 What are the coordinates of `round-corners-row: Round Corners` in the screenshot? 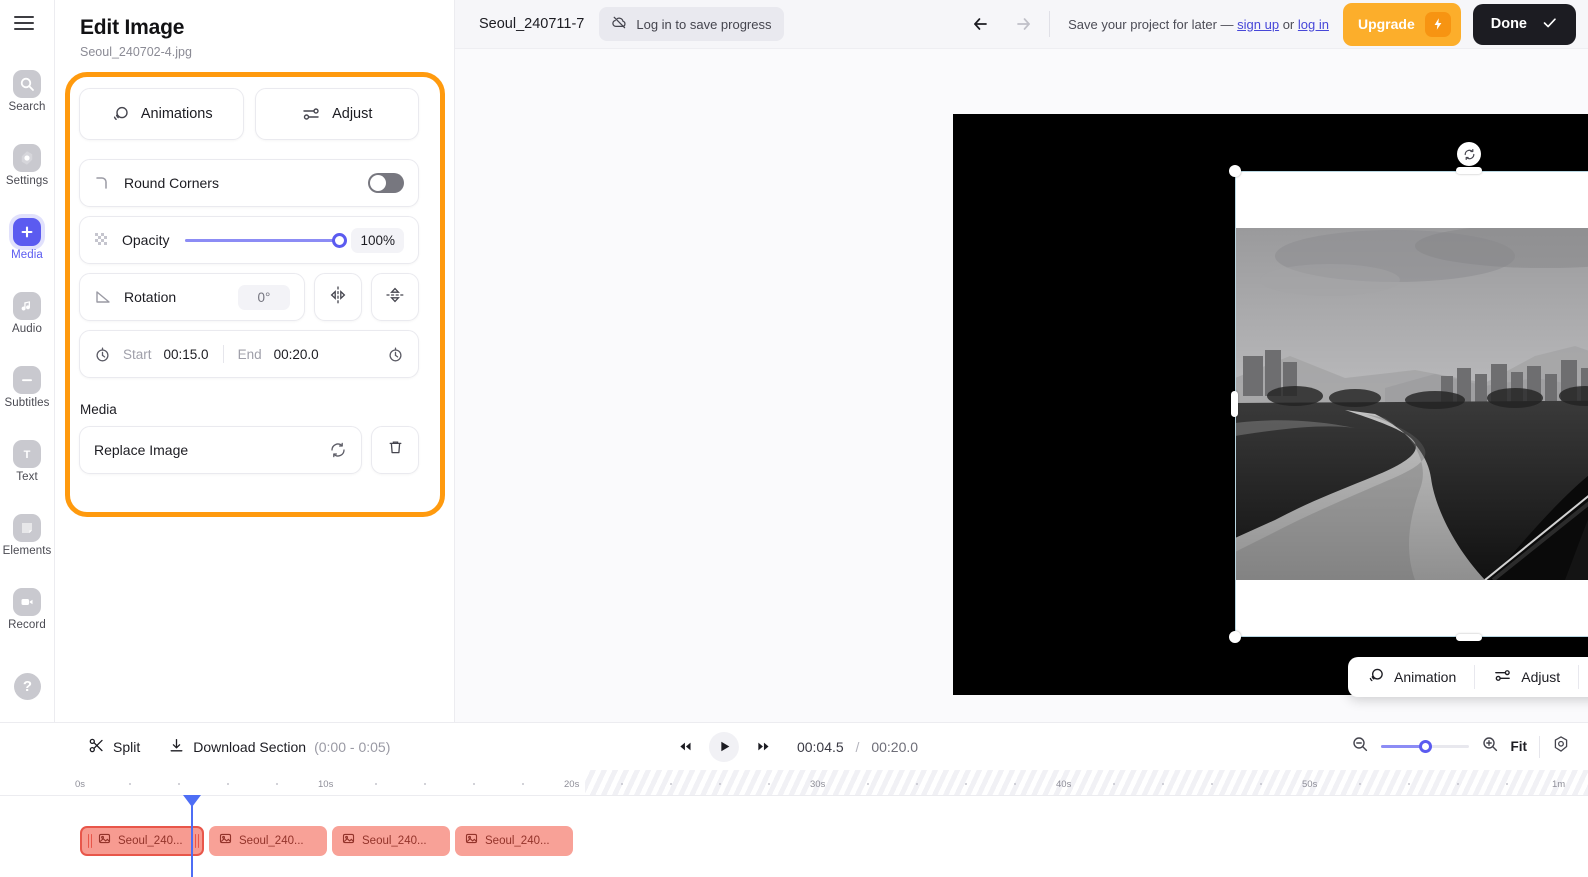 It's located at (249, 183).